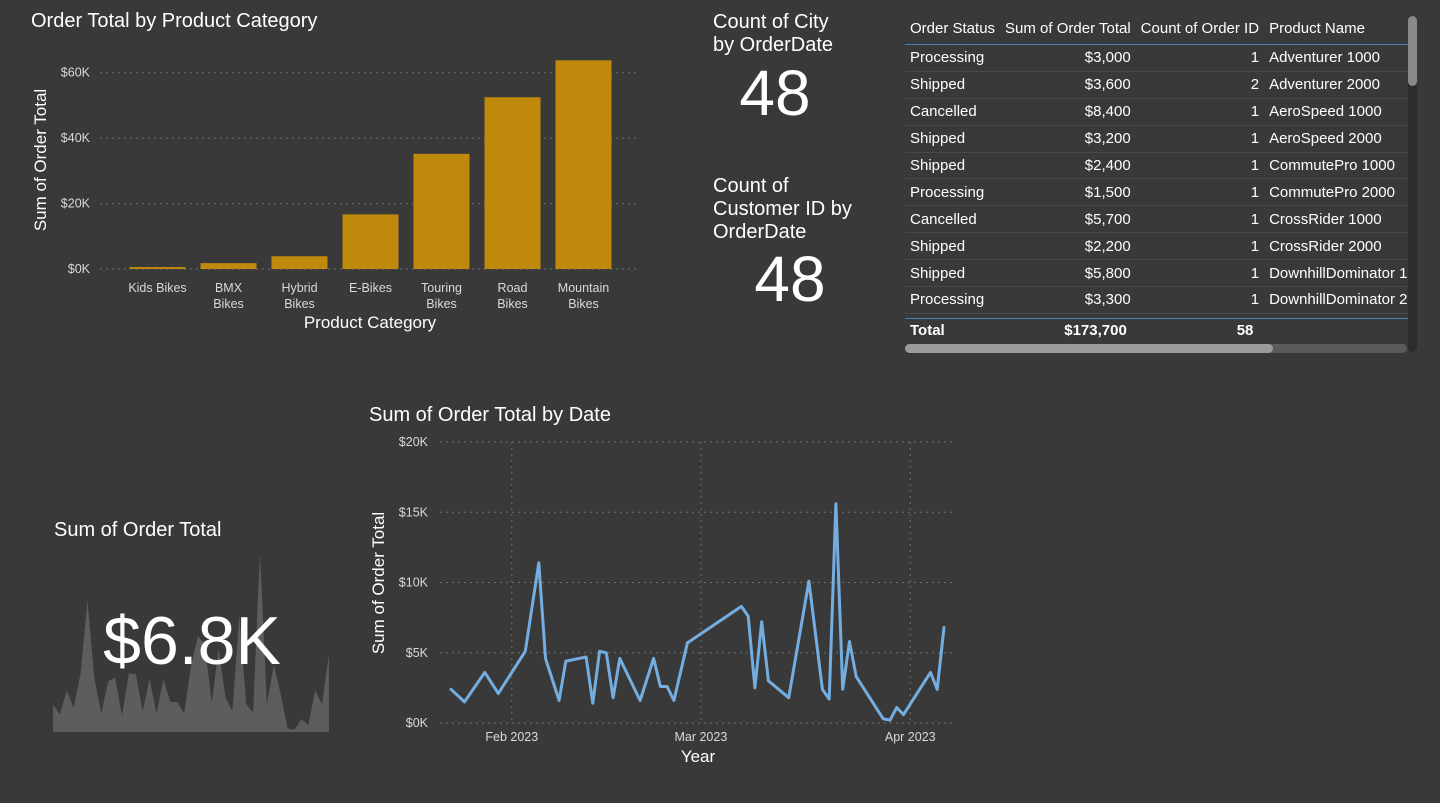 This screenshot has height=803, width=1440. Describe the element at coordinates (773, 45) in the screenshot. I see `kpi-city-title-line2: by OrderDate` at that location.